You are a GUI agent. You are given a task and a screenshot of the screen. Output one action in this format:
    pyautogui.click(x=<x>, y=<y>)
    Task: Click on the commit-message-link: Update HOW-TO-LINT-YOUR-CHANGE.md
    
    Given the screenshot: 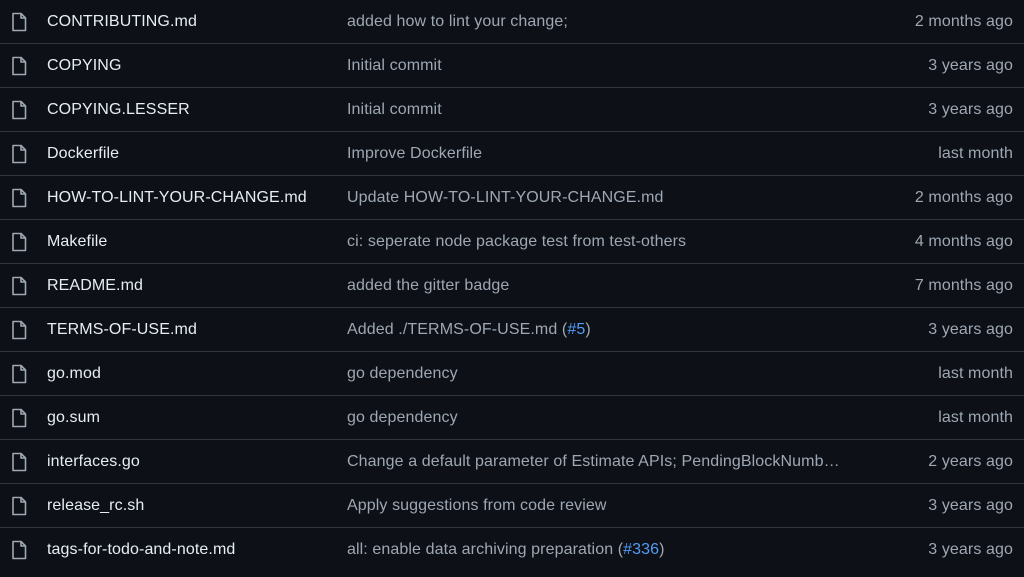 What is the action you would take?
    pyautogui.click(x=612, y=197)
    